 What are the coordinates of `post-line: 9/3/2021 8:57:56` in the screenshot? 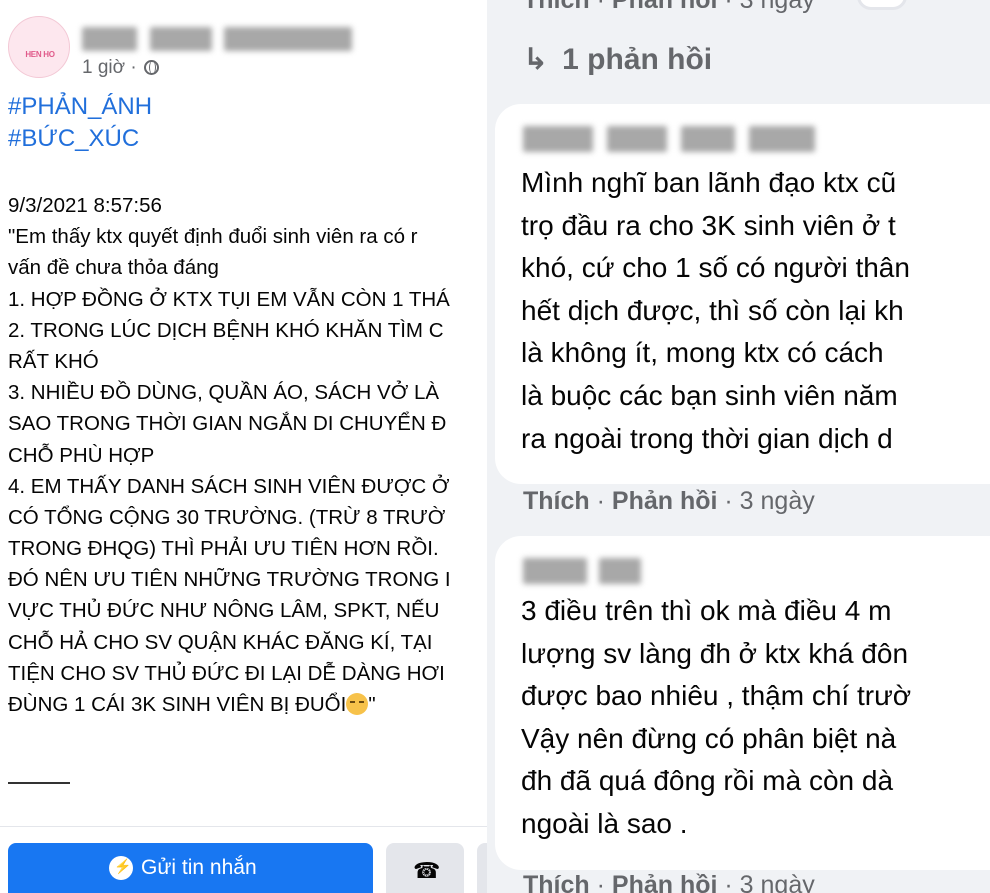 It's located at (85, 205).